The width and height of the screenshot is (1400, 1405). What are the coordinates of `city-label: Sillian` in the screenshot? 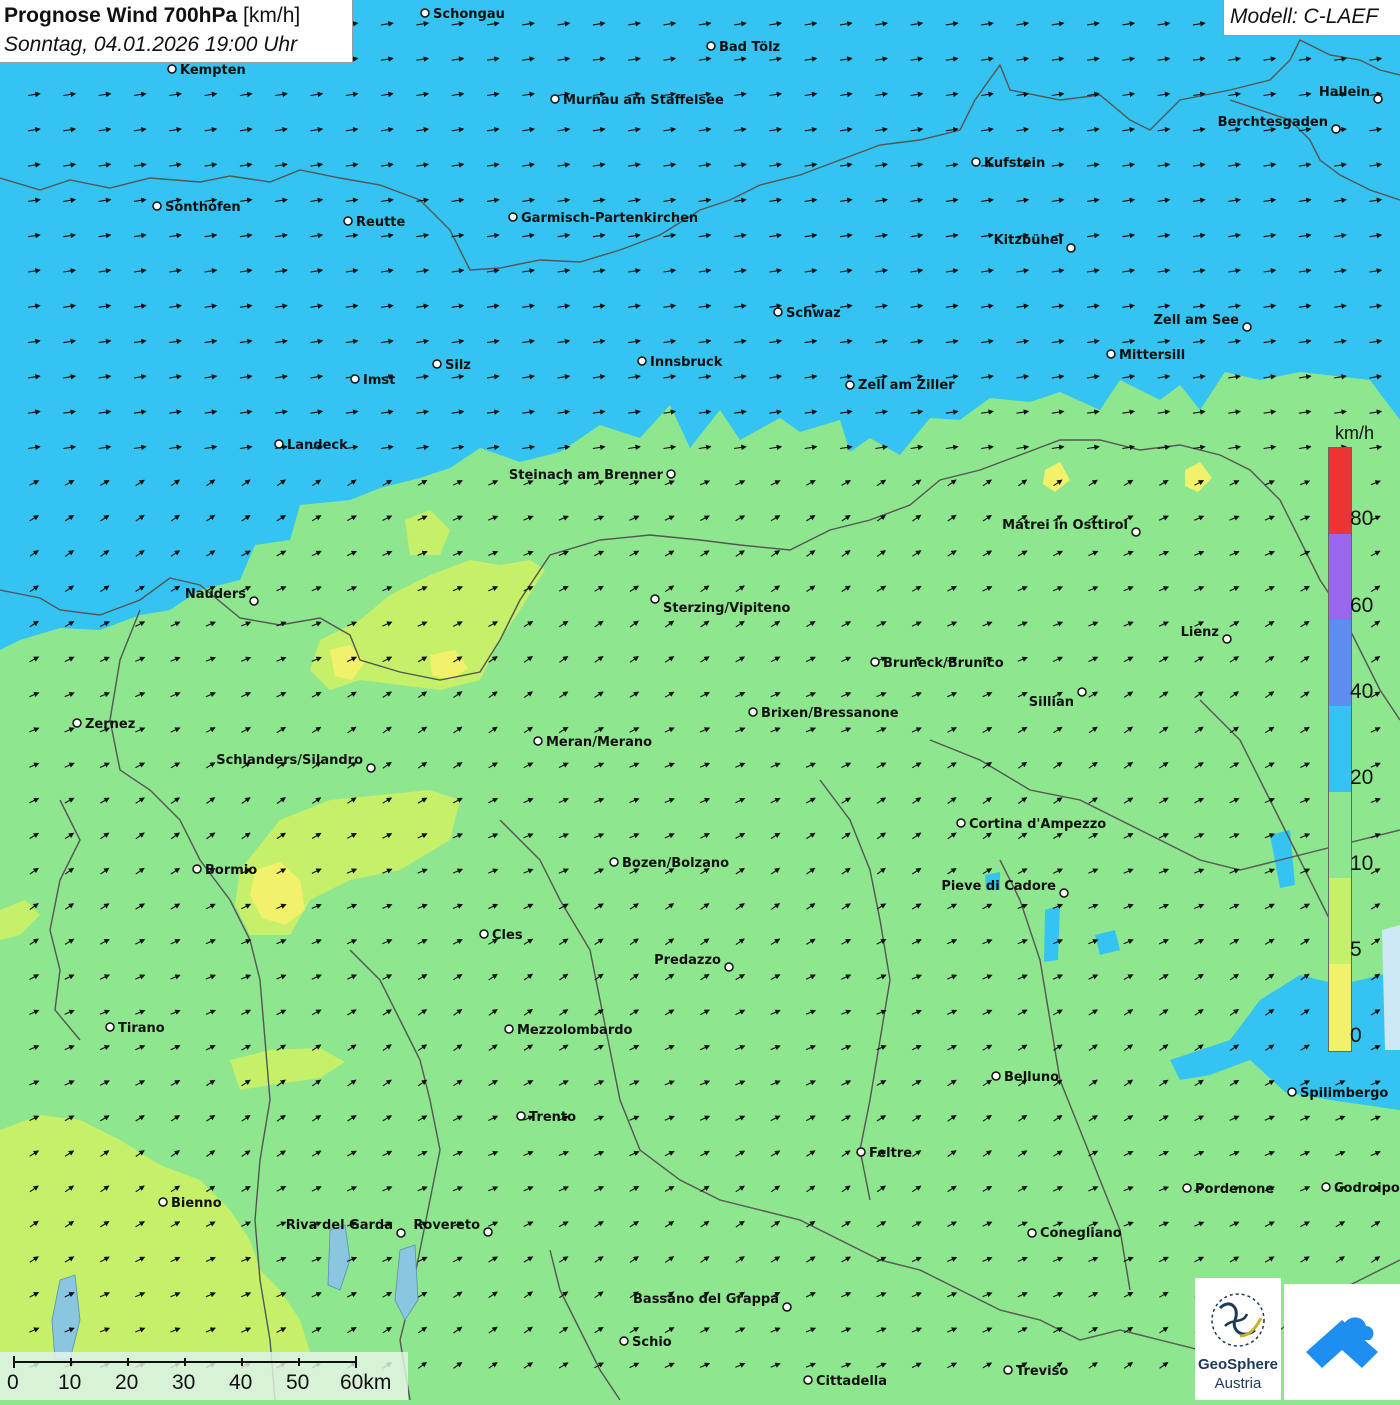 It's located at (1051, 702).